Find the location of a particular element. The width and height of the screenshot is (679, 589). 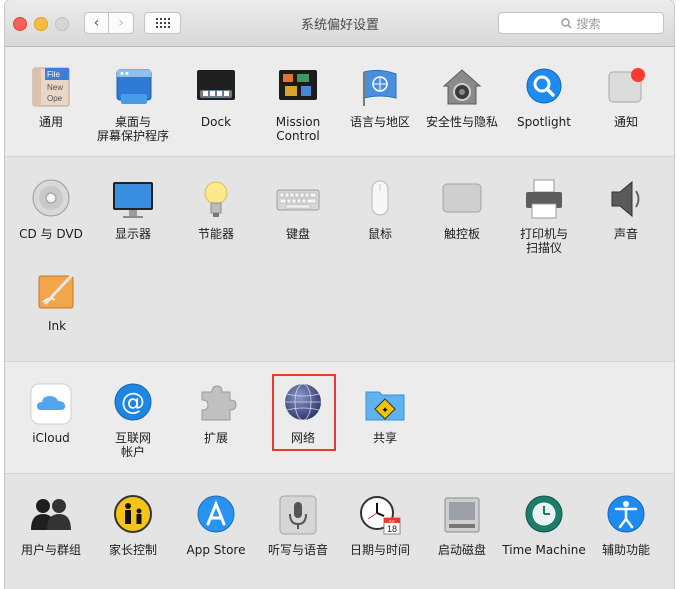

spotlight-icon is located at coordinates (544, 88).